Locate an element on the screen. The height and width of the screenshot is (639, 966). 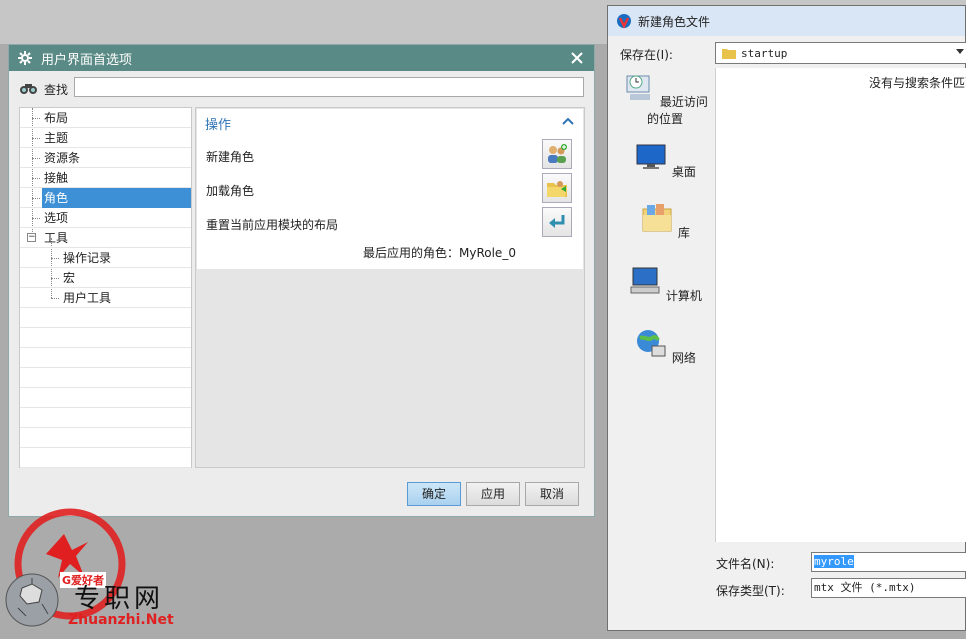
filetype-select: mtx 文件 (*.mtx) is located at coordinates (888, 588).